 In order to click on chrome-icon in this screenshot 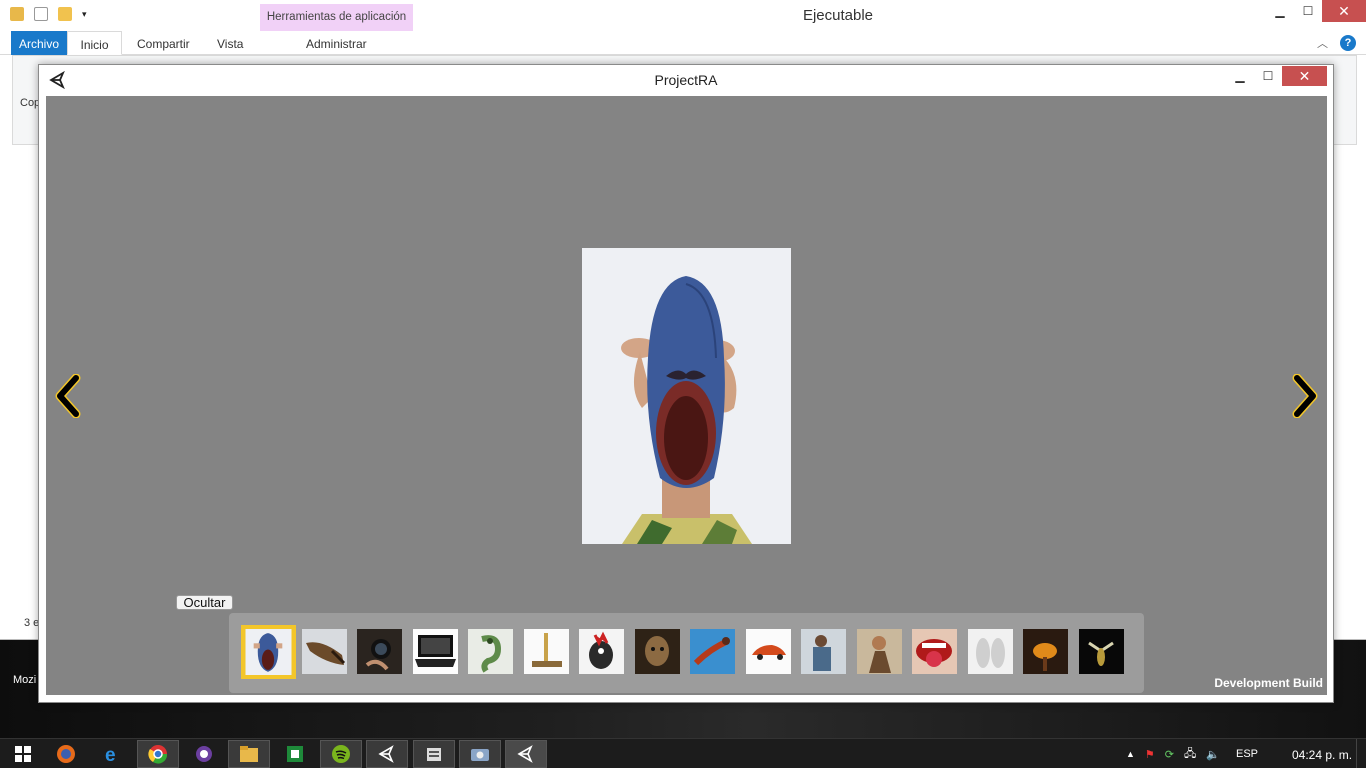, I will do `click(158, 754)`.